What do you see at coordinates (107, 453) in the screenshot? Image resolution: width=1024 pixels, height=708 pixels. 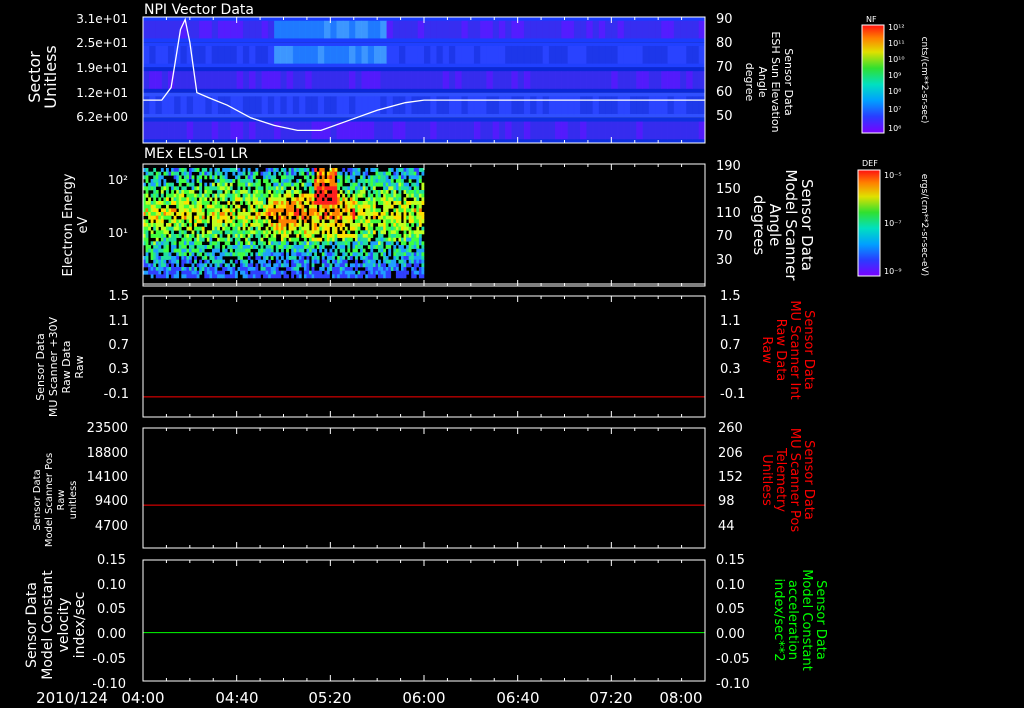 I see `p4-left-tick: 18800` at bounding box center [107, 453].